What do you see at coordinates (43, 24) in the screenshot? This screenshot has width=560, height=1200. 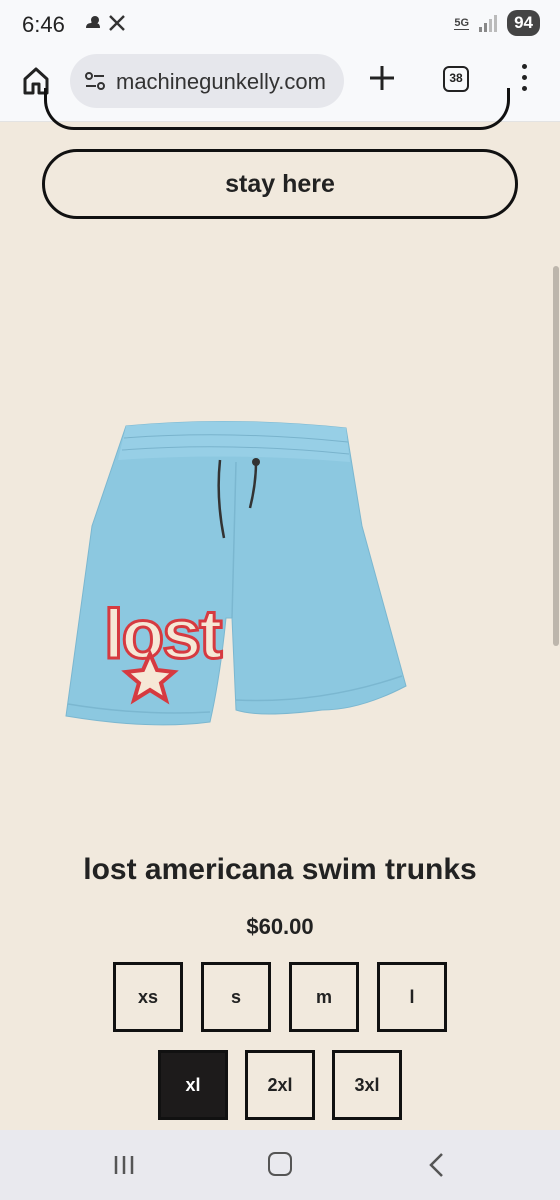 I see `status-time: 6:46` at bounding box center [43, 24].